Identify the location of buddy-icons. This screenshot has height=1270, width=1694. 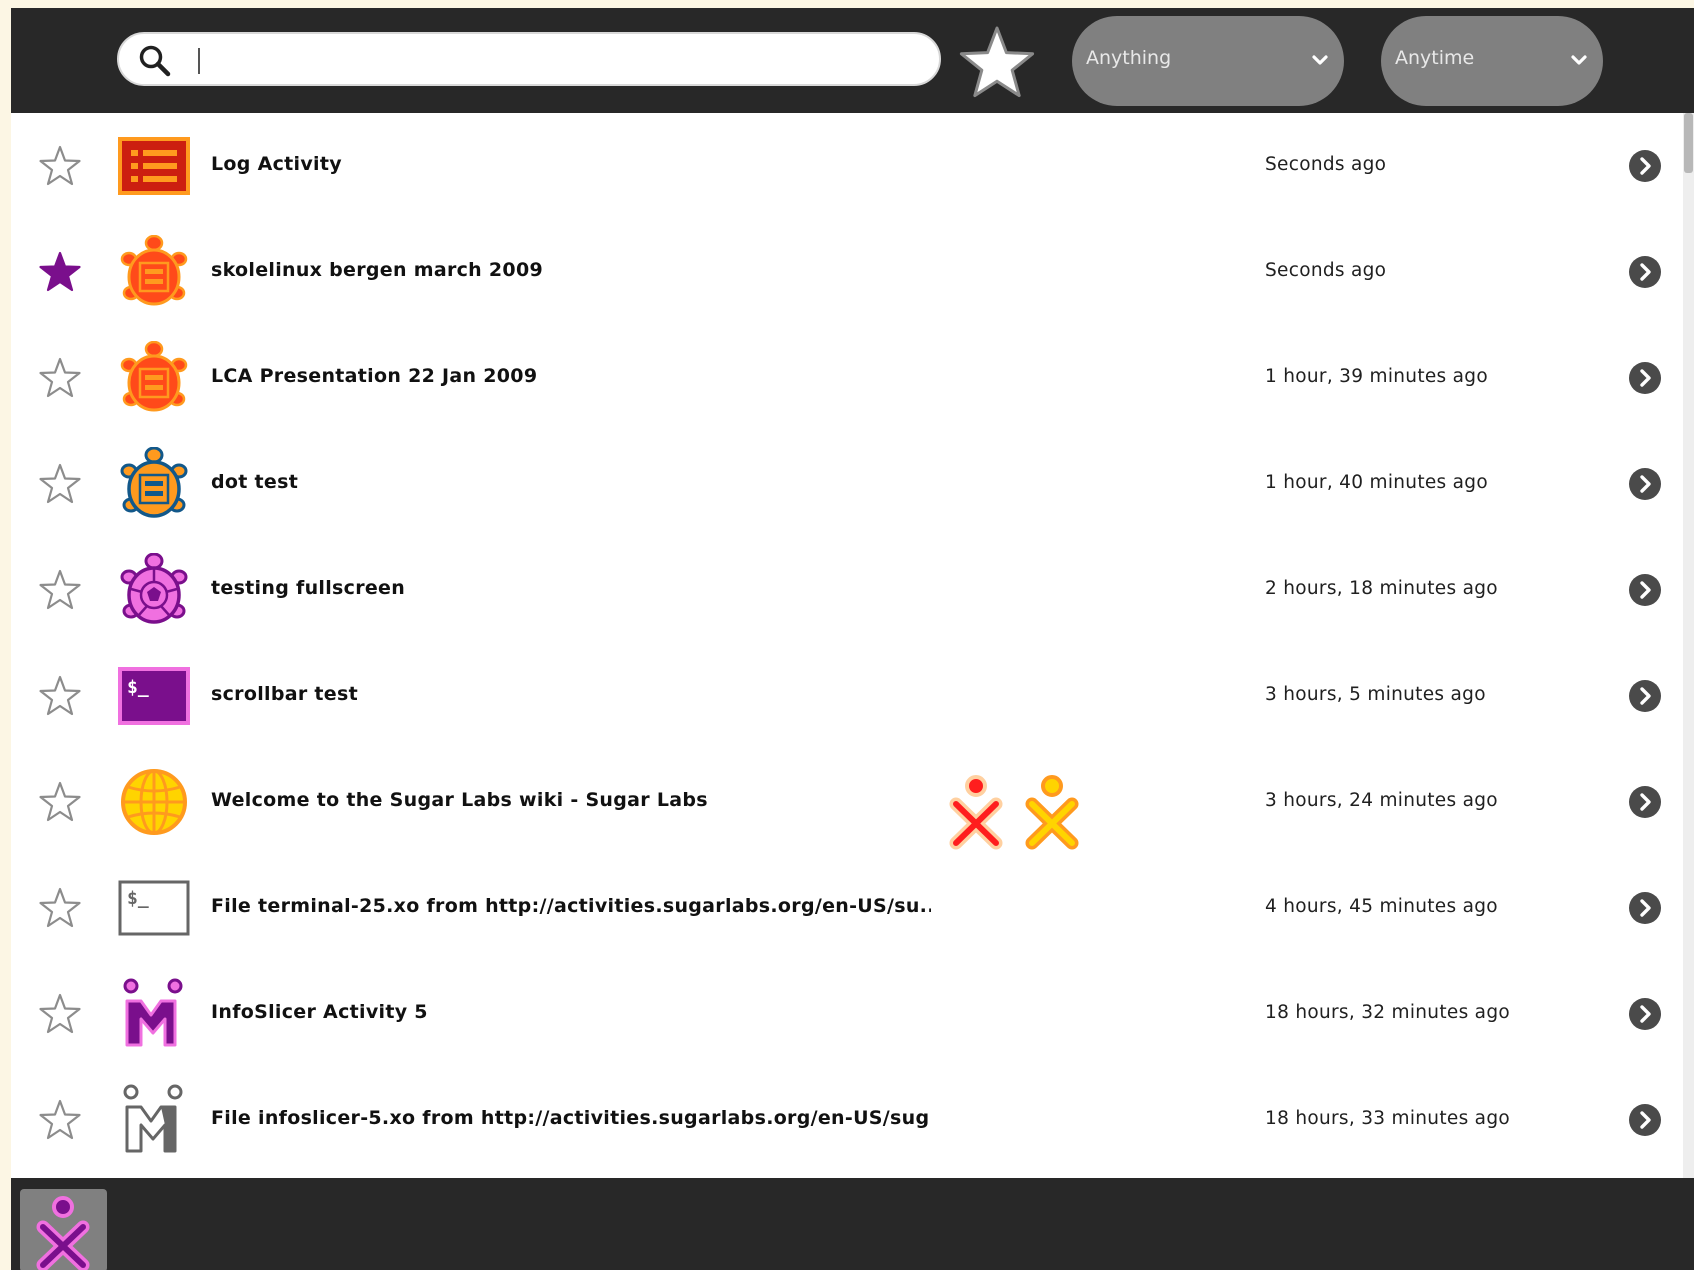
(1014, 812).